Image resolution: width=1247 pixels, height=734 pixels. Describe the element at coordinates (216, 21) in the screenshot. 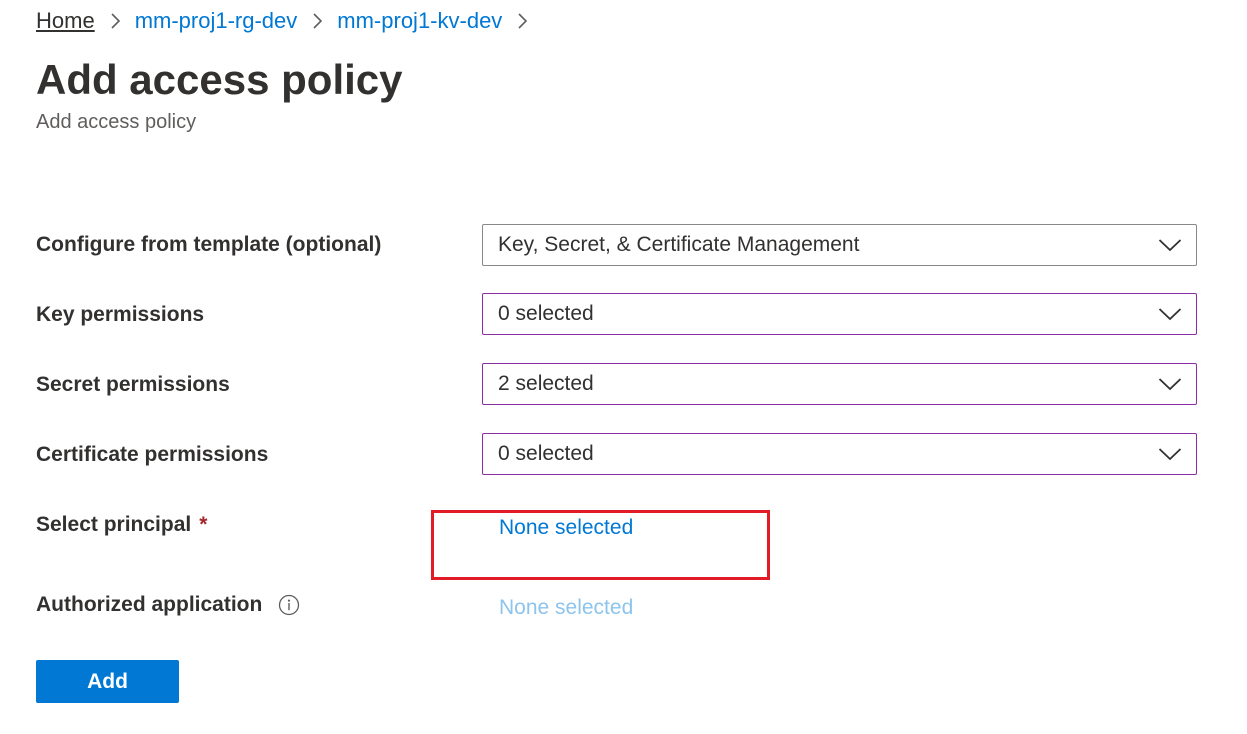

I see `breadcrumb-resource-group-link: mm-proj1-rg-dev` at that location.